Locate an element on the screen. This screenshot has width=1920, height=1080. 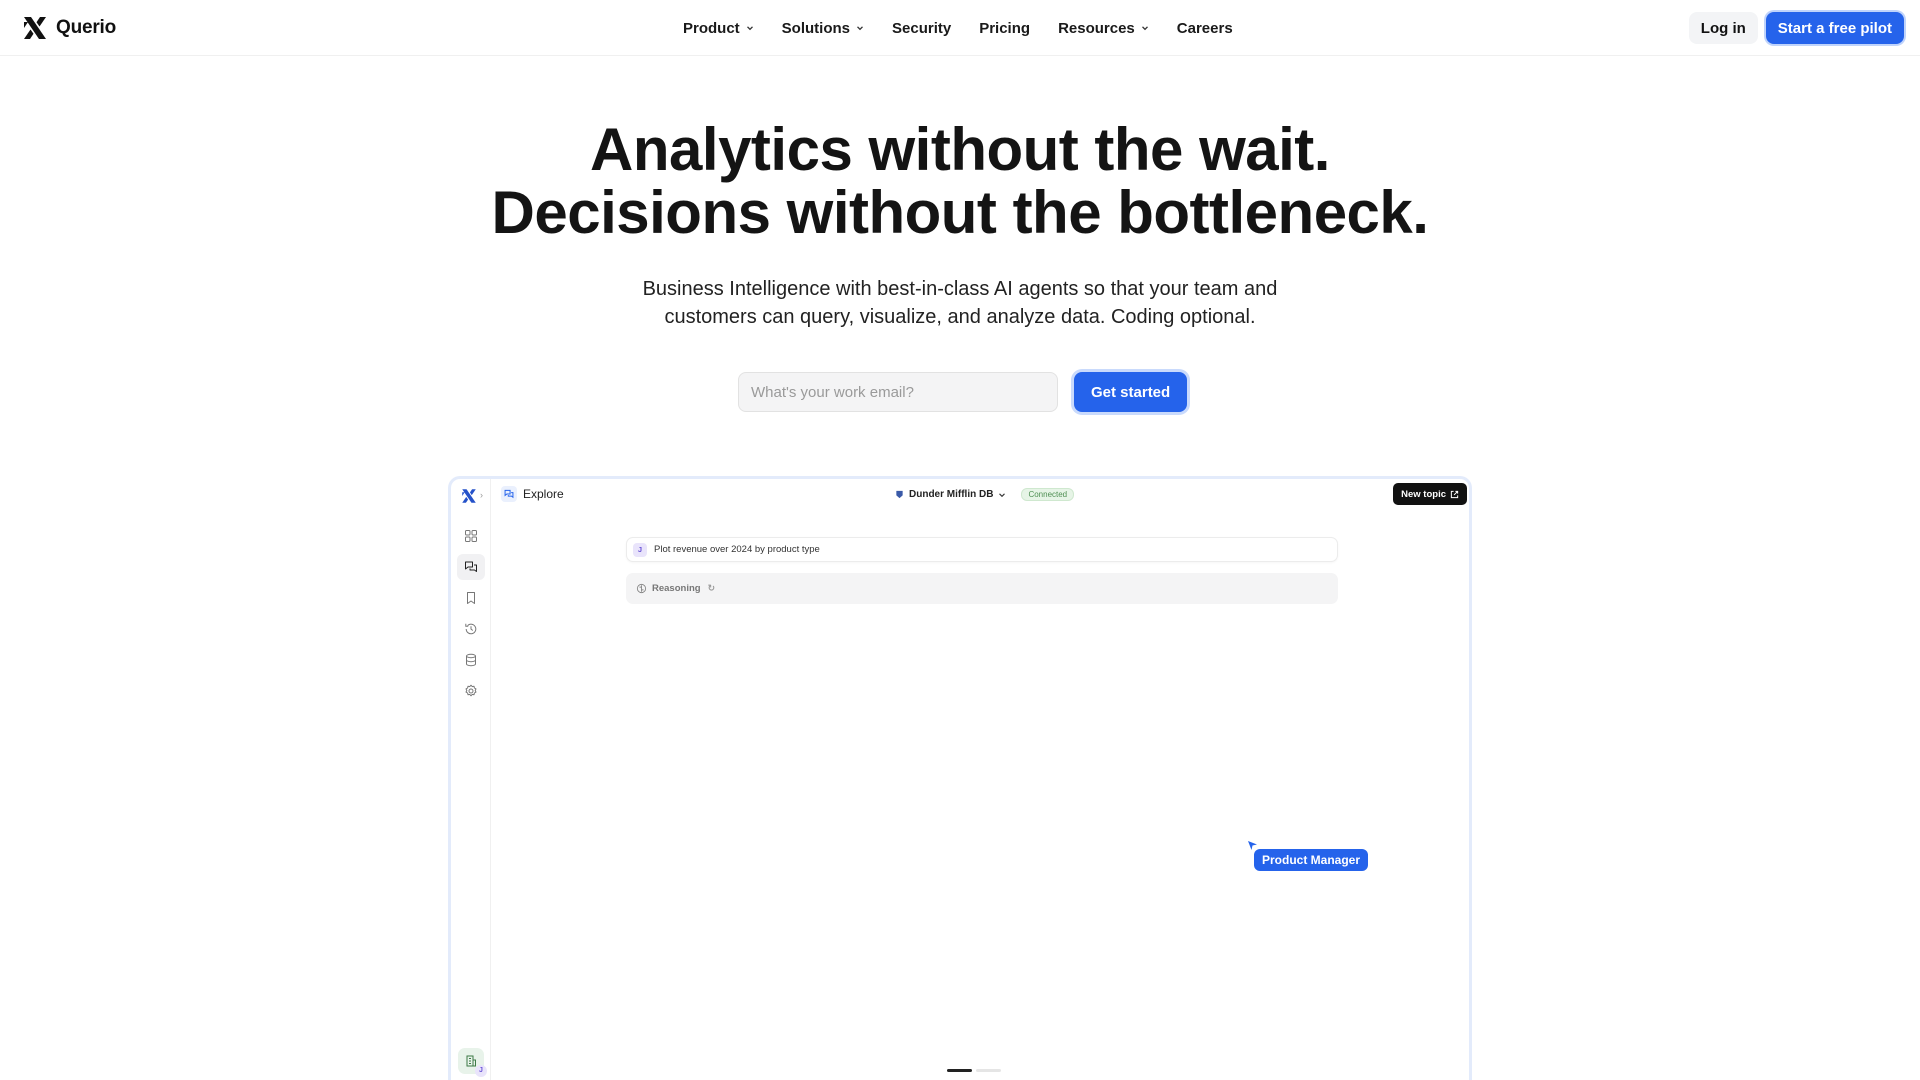
nav-item-security: Security is located at coordinates (921, 28).